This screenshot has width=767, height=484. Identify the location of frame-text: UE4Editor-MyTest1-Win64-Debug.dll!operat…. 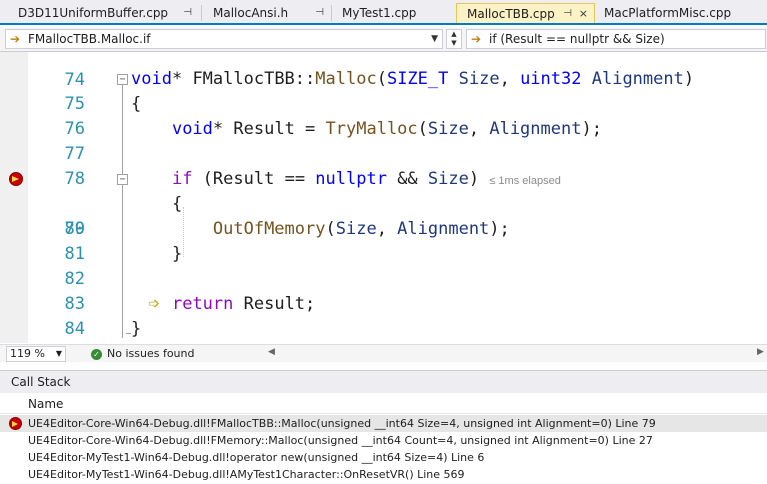
(256, 457).